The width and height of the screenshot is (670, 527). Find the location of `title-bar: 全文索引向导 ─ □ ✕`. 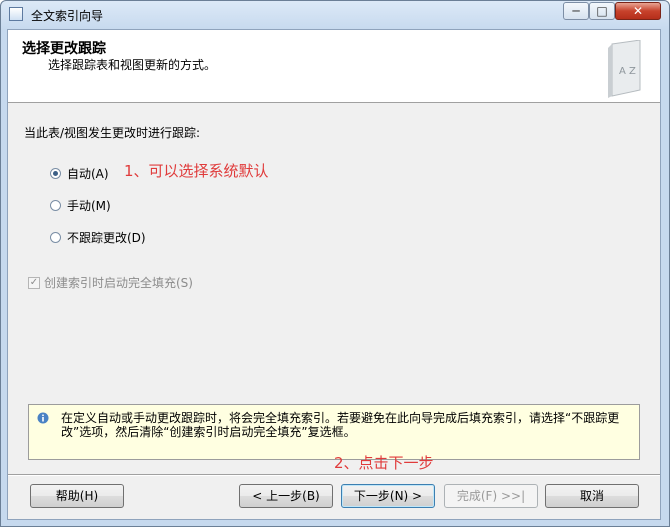

title-bar: 全文索引向导 ─ □ ✕ is located at coordinates (335, 15).